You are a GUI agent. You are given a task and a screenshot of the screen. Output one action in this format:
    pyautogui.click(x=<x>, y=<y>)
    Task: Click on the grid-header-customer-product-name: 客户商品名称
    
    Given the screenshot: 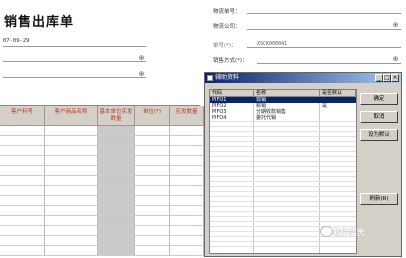 What is the action you would take?
    pyautogui.click(x=71, y=116)
    